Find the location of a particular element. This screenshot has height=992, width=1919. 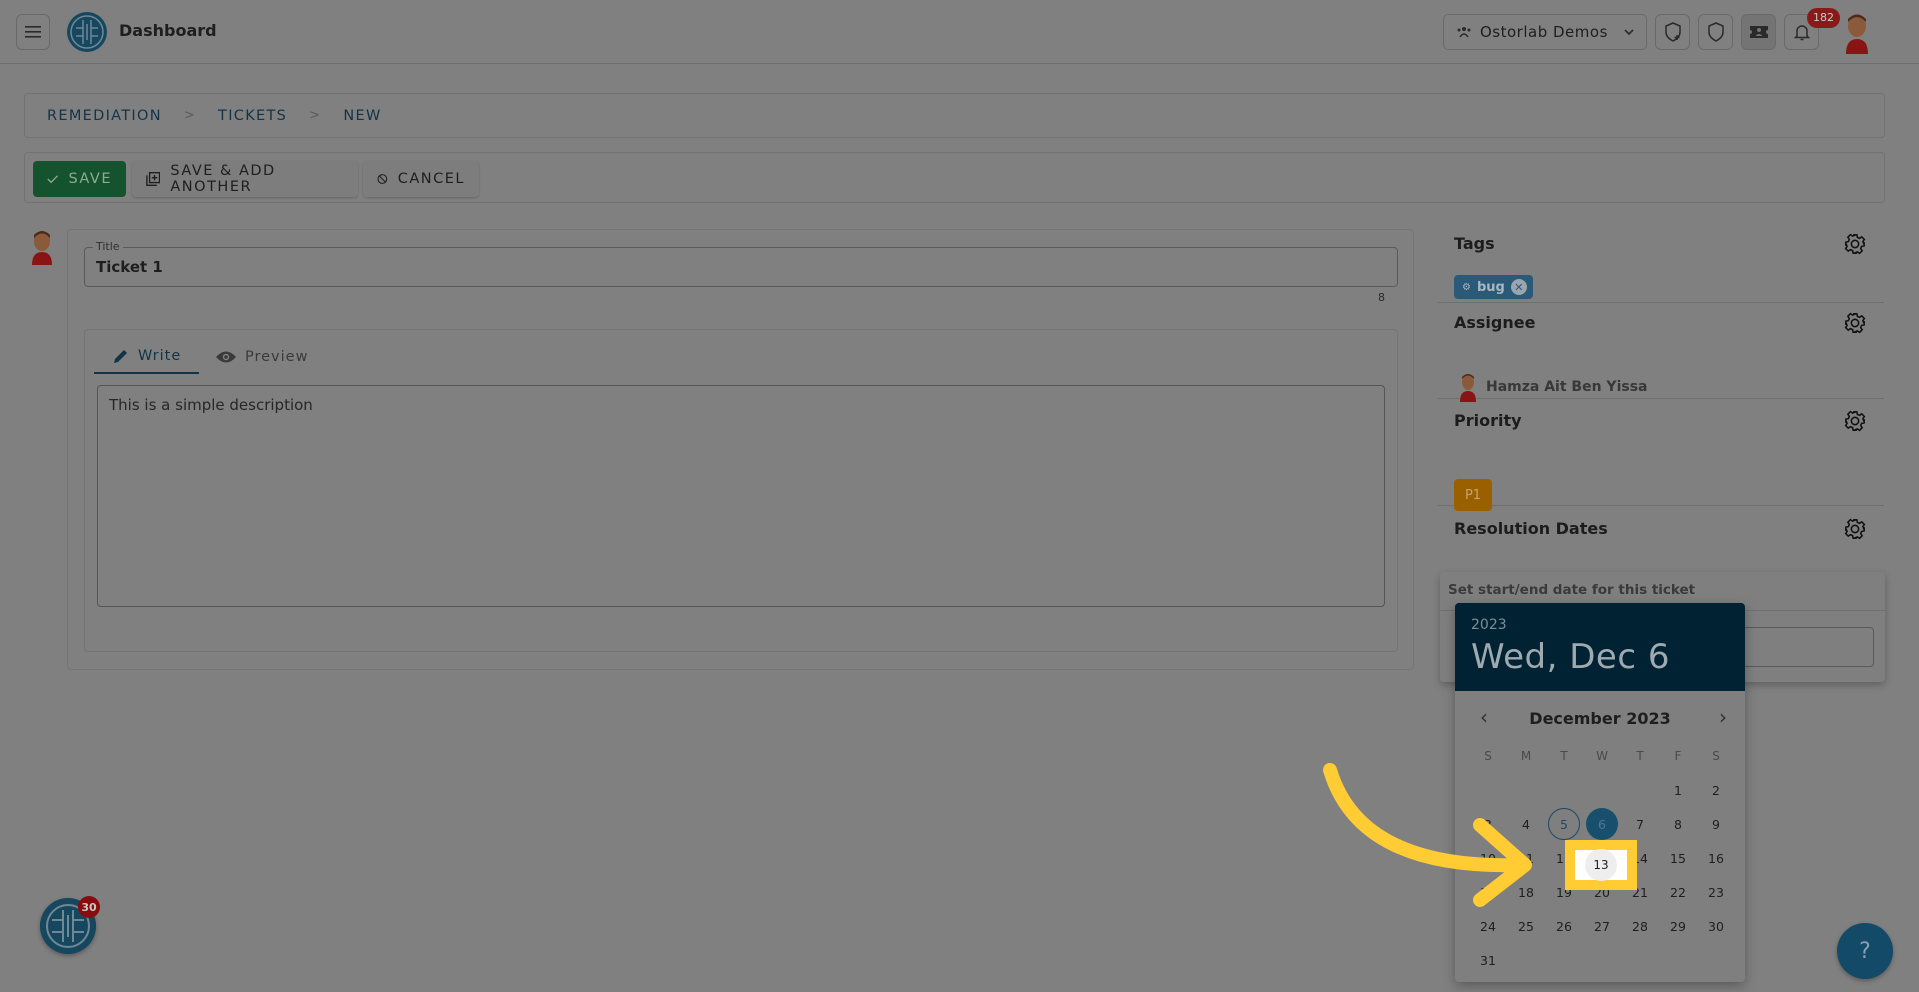

breadcrumb-new: NEW is located at coordinates (362, 115).